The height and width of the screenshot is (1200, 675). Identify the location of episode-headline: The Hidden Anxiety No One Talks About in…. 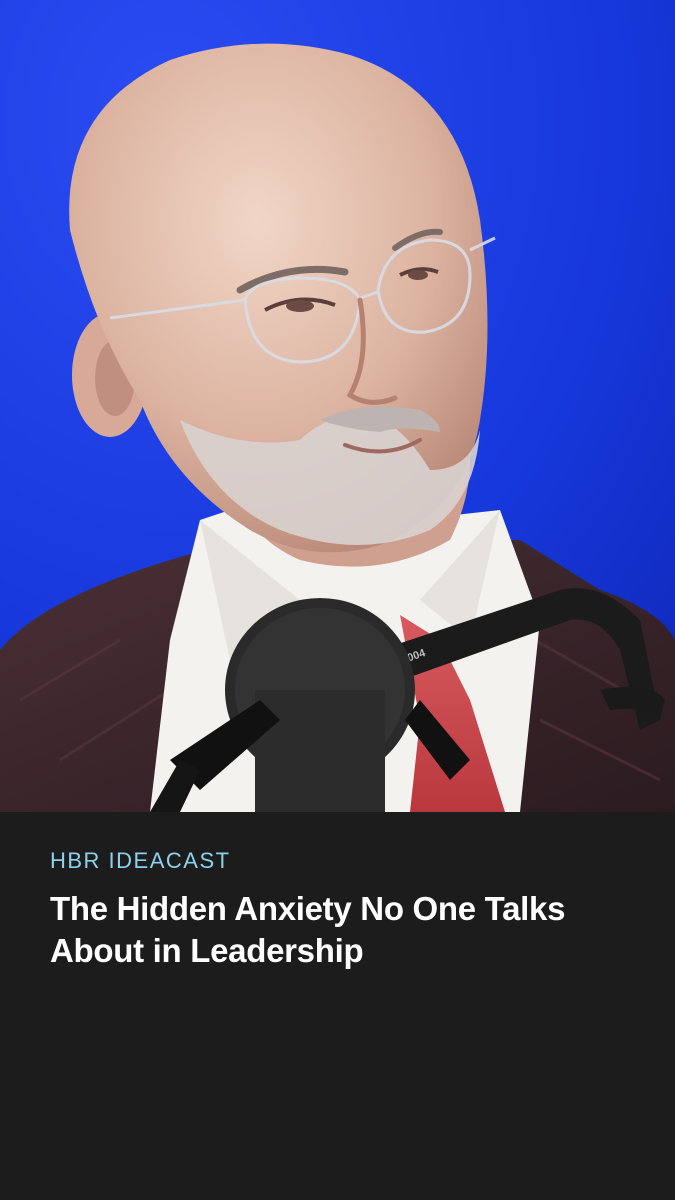
(308, 929).